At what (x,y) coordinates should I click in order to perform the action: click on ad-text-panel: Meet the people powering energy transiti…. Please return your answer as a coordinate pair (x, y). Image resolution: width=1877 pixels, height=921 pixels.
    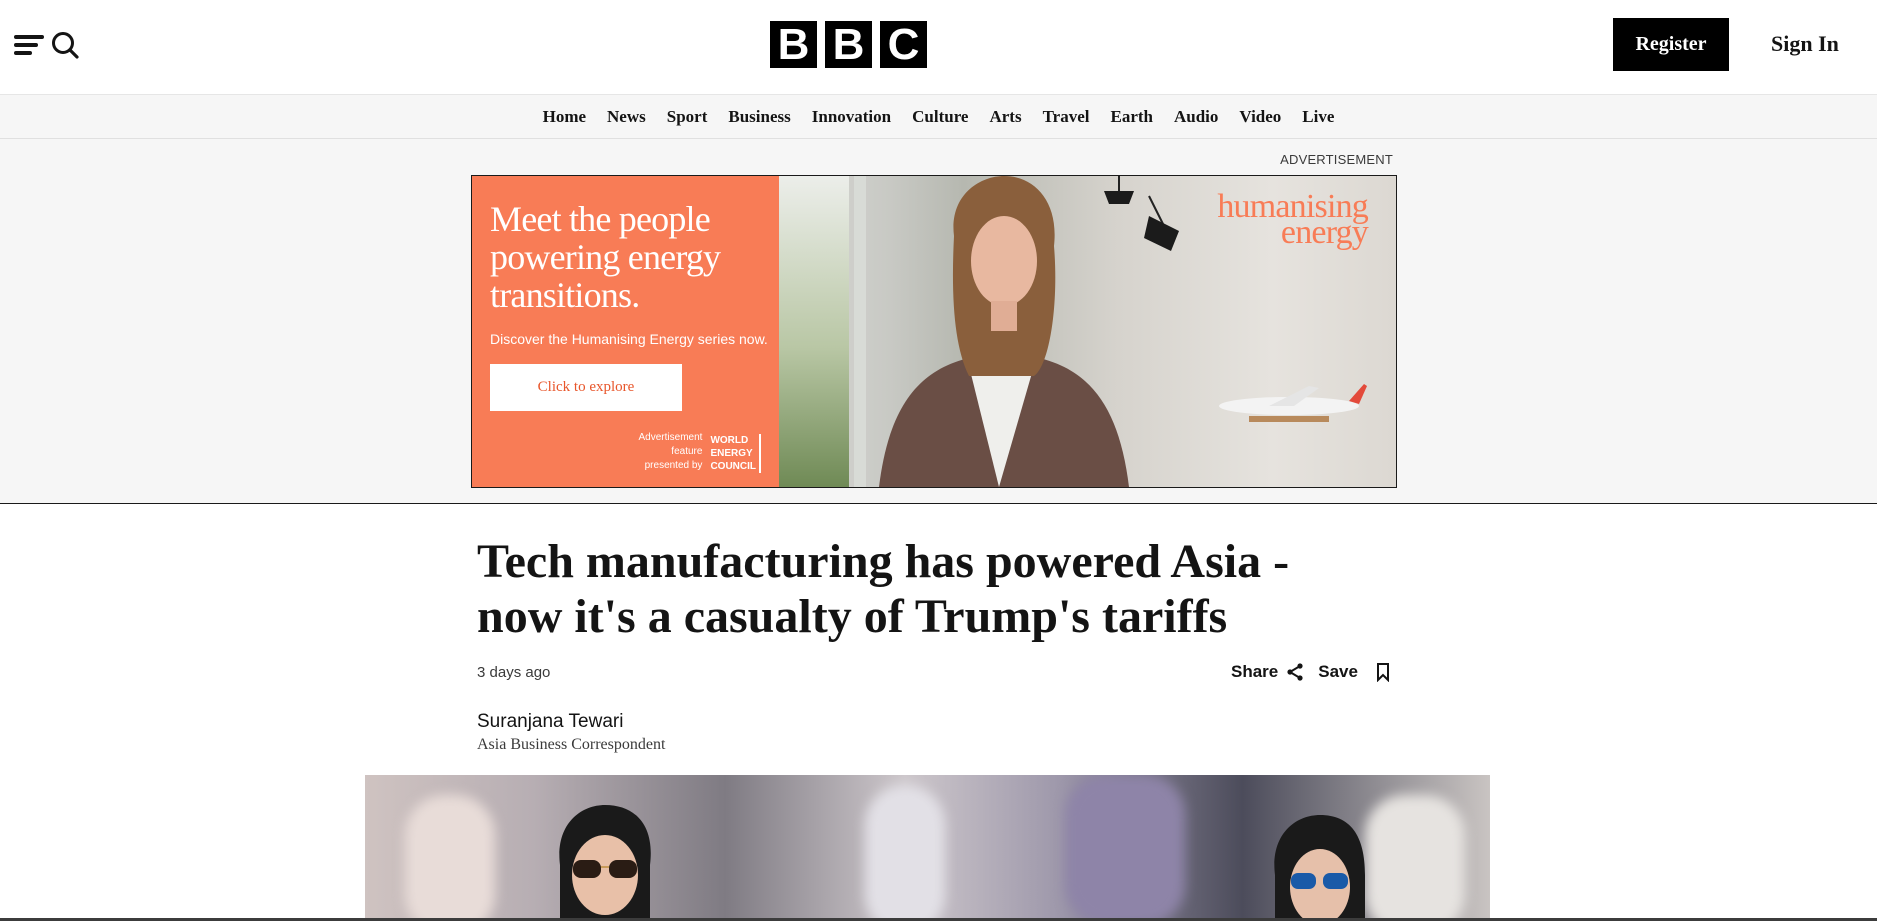
    Looking at the image, I should click on (625, 331).